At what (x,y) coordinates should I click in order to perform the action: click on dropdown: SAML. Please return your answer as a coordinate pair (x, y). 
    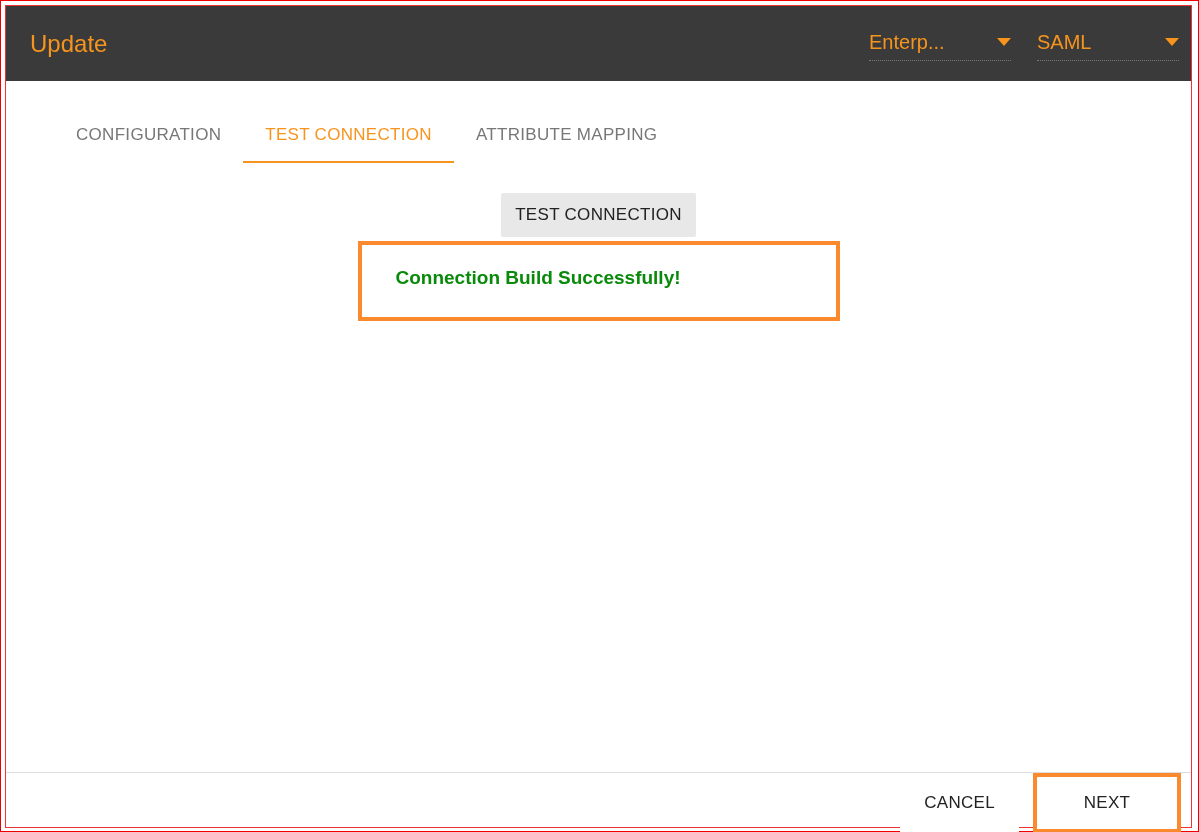
    Looking at the image, I should click on (1108, 43).